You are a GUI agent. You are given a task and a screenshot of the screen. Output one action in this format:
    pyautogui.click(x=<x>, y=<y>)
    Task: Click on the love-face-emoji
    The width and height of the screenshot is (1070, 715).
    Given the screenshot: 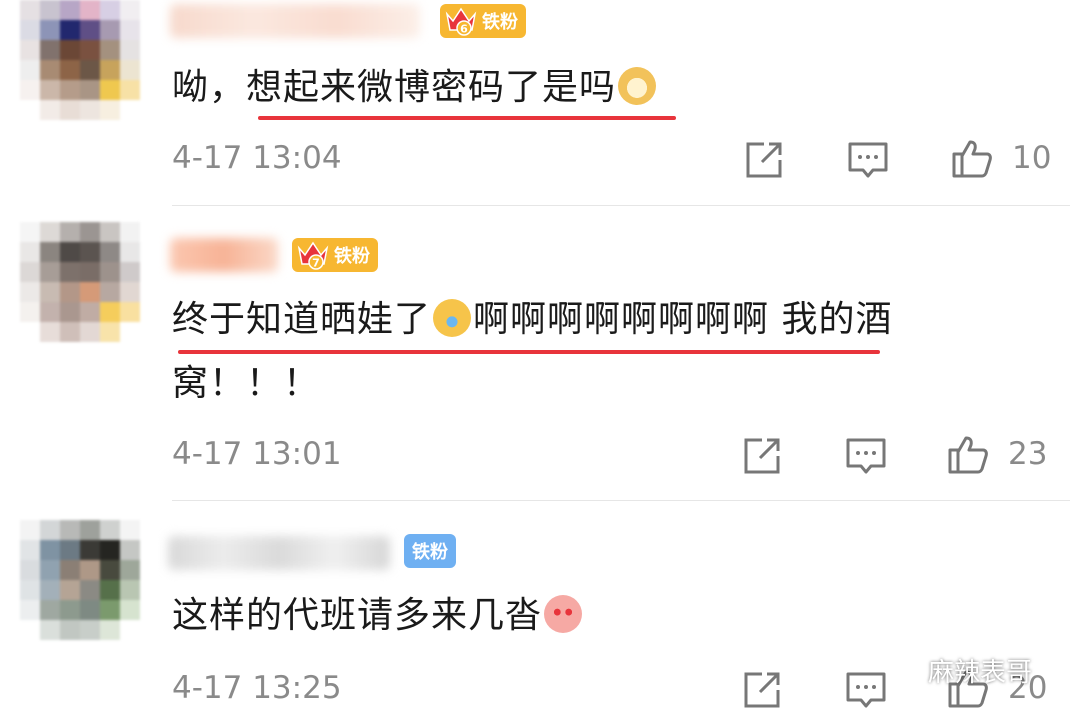 What is the action you would take?
    pyautogui.click(x=563, y=614)
    